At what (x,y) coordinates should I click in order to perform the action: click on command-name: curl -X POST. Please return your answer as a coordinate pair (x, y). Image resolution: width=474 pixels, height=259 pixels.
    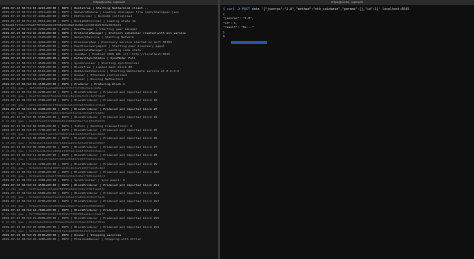
    Looking at the image, I should click on (238, 9).